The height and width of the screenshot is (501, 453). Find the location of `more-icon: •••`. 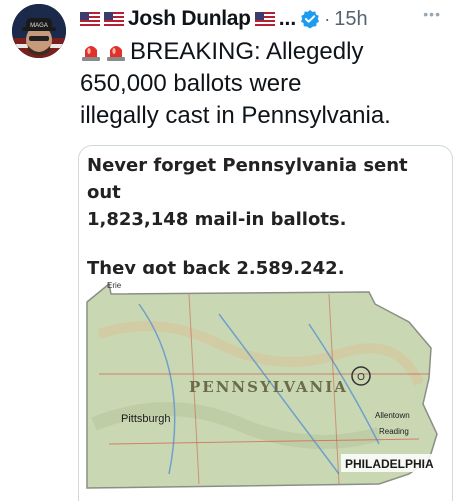

more-icon: ••• is located at coordinates (432, 14).